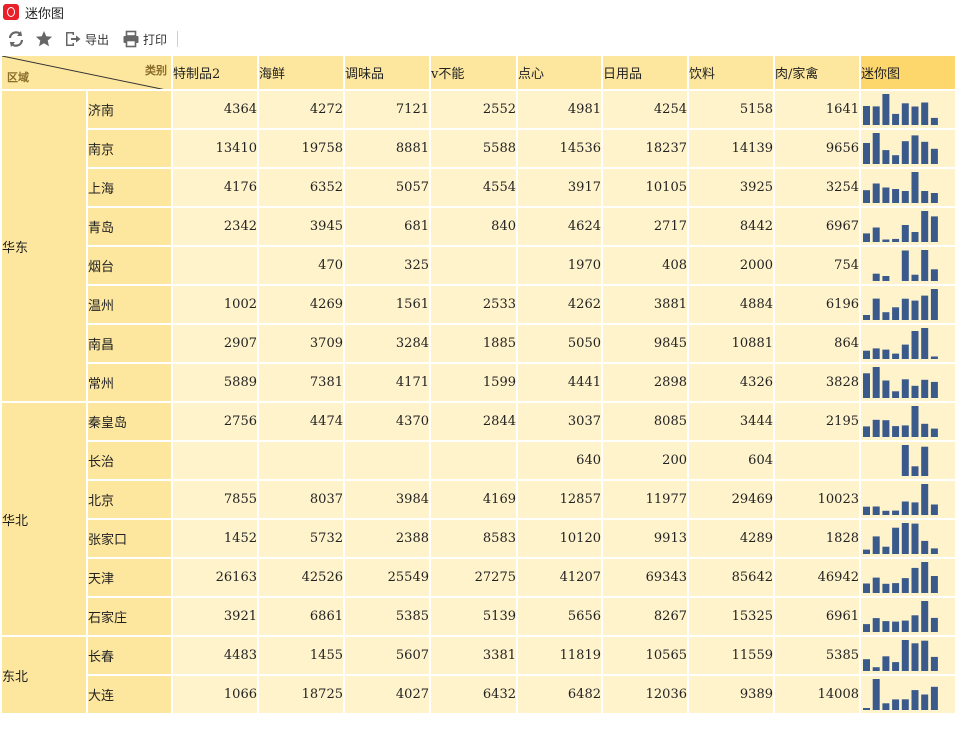  I want to click on region-cell: 华东, so click(44, 246).